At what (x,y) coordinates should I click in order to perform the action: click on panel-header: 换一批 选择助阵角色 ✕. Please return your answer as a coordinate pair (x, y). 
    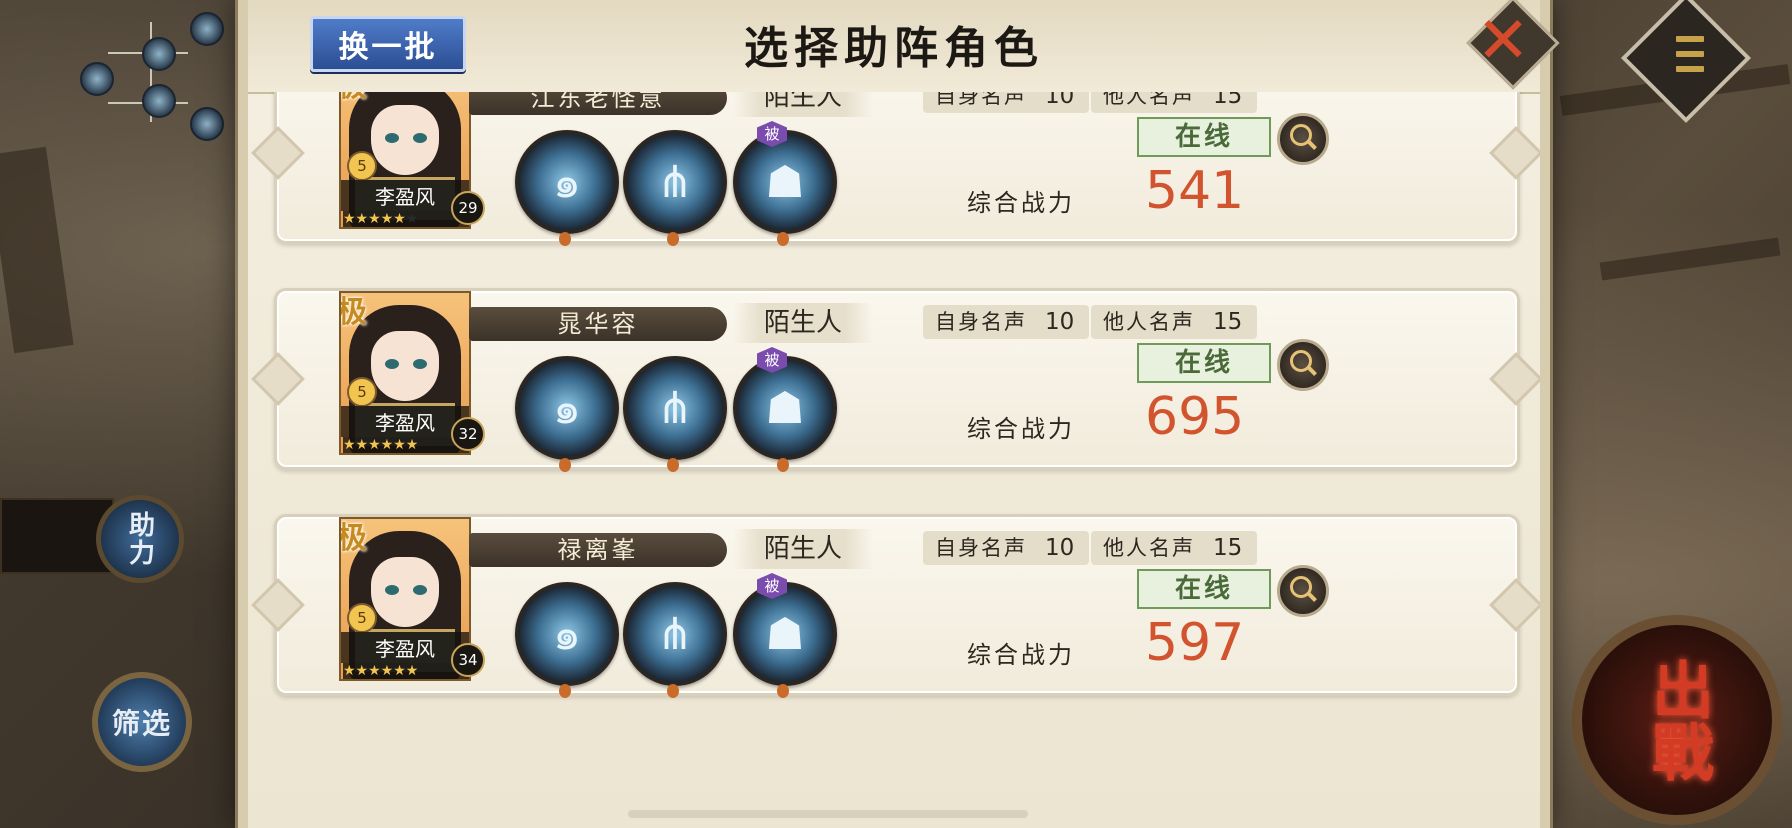
    Looking at the image, I should click on (904, 47).